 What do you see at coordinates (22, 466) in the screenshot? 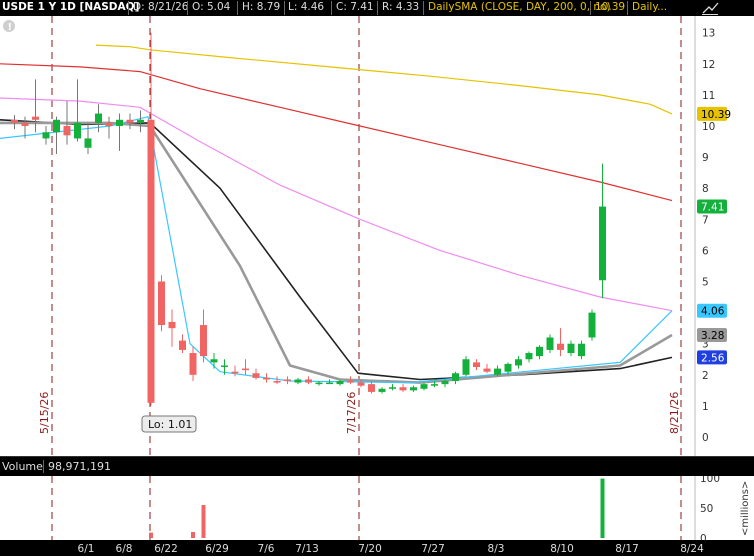
I see `volume-label: Volume` at bounding box center [22, 466].